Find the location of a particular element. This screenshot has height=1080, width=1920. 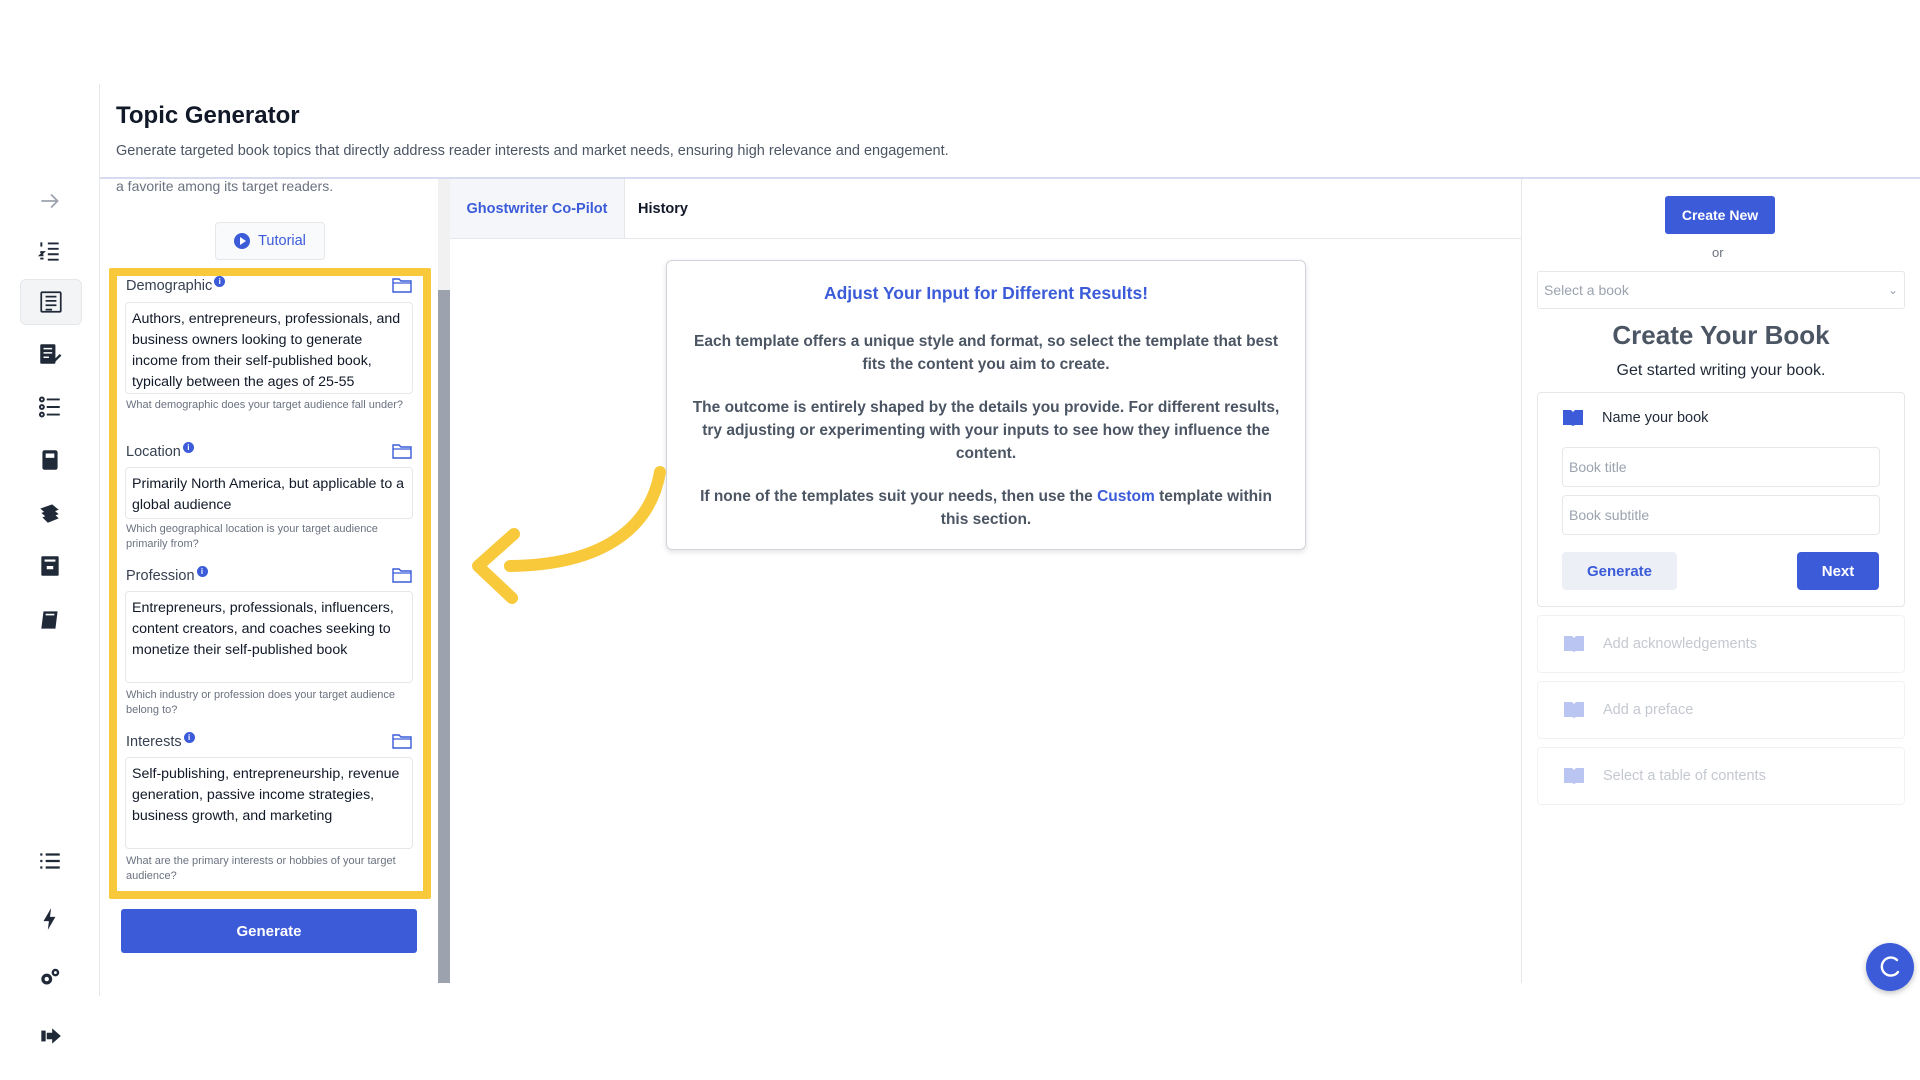

tab-history: History is located at coordinates (663, 208).